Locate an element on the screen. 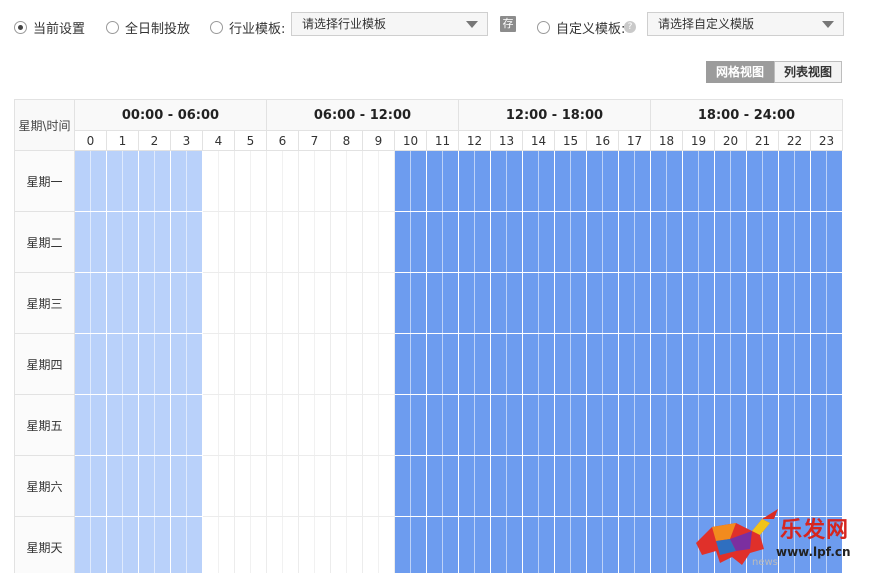 This screenshot has height=576, width=876. hour-header: 18 is located at coordinates (667, 141).